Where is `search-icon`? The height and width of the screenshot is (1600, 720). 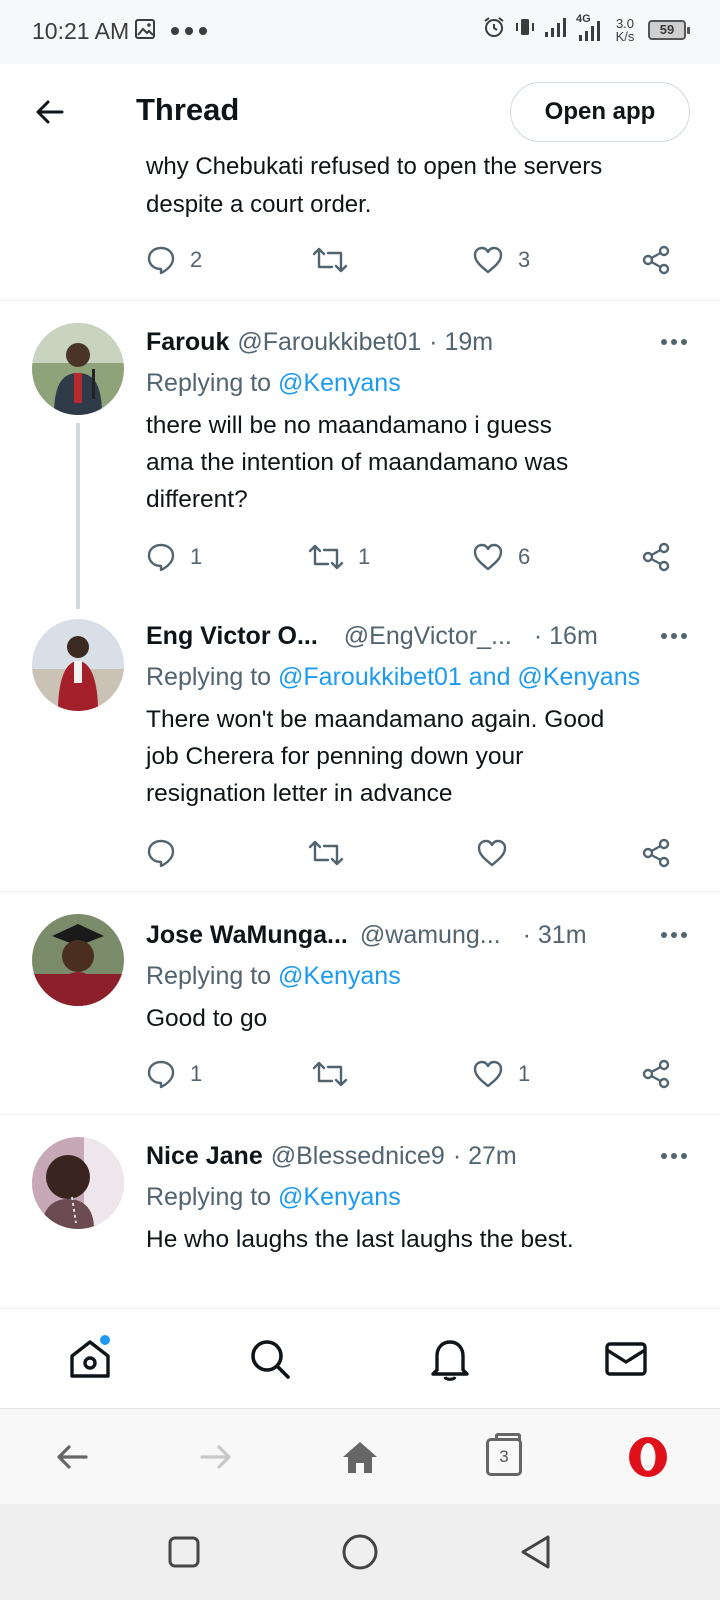 search-icon is located at coordinates (270, 1359).